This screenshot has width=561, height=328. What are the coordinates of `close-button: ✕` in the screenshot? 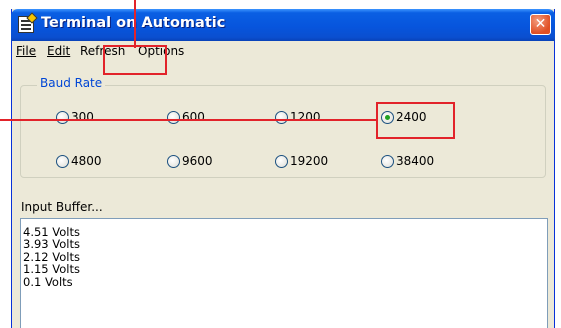 It's located at (540, 24).